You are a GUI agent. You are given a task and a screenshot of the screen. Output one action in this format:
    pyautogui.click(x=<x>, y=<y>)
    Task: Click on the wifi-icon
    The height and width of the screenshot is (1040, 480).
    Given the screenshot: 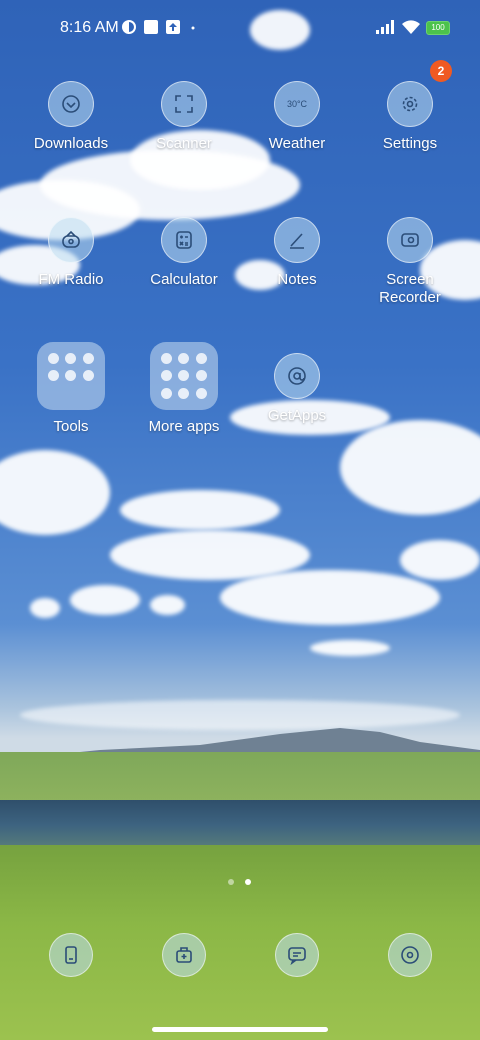 What is the action you would take?
    pyautogui.click(x=411, y=27)
    